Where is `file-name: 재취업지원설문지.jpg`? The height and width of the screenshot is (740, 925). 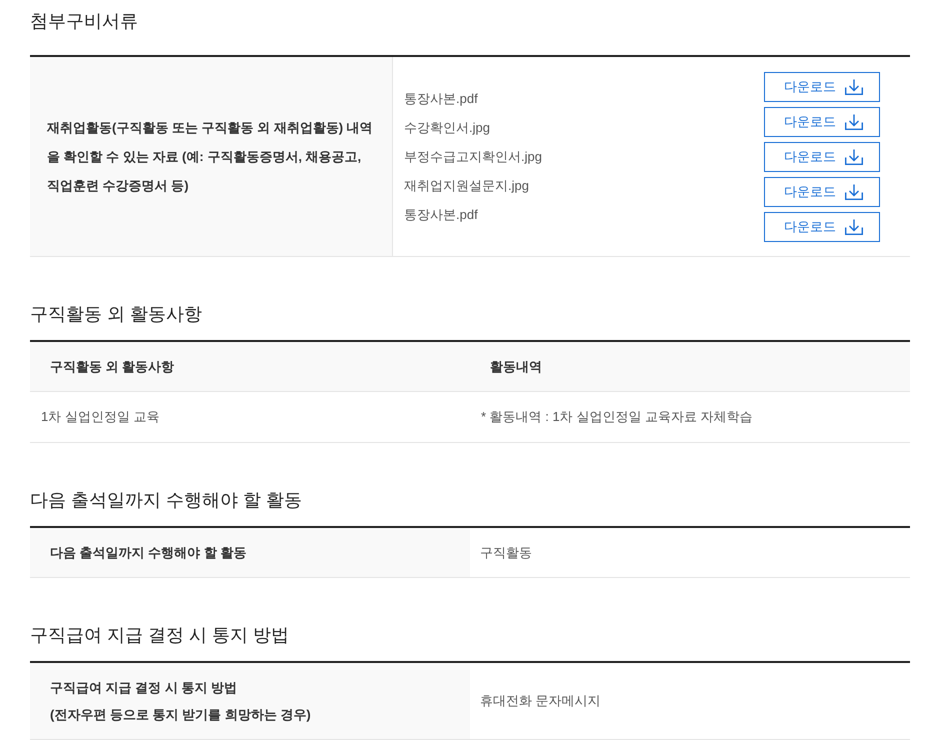
file-name: 재취업지원설문지.jpg is located at coordinates (467, 186).